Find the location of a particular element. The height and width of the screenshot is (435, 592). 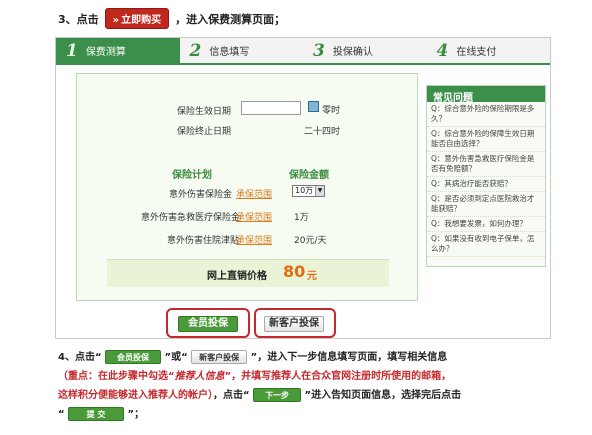

buy-now-button: » 立即购买 is located at coordinates (137, 18).